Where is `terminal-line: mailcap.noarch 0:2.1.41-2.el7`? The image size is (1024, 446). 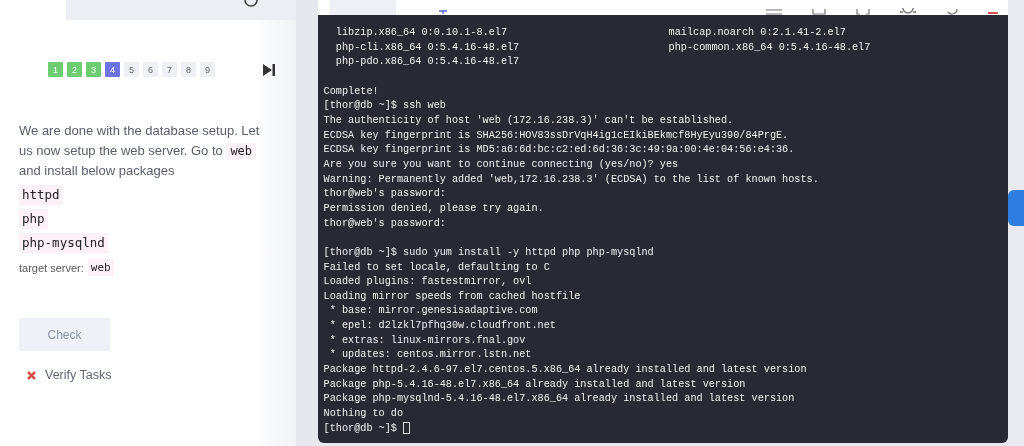 terminal-line: mailcap.noarch 0:2.1.41-2.el7 is located at coordinates (757, 33).